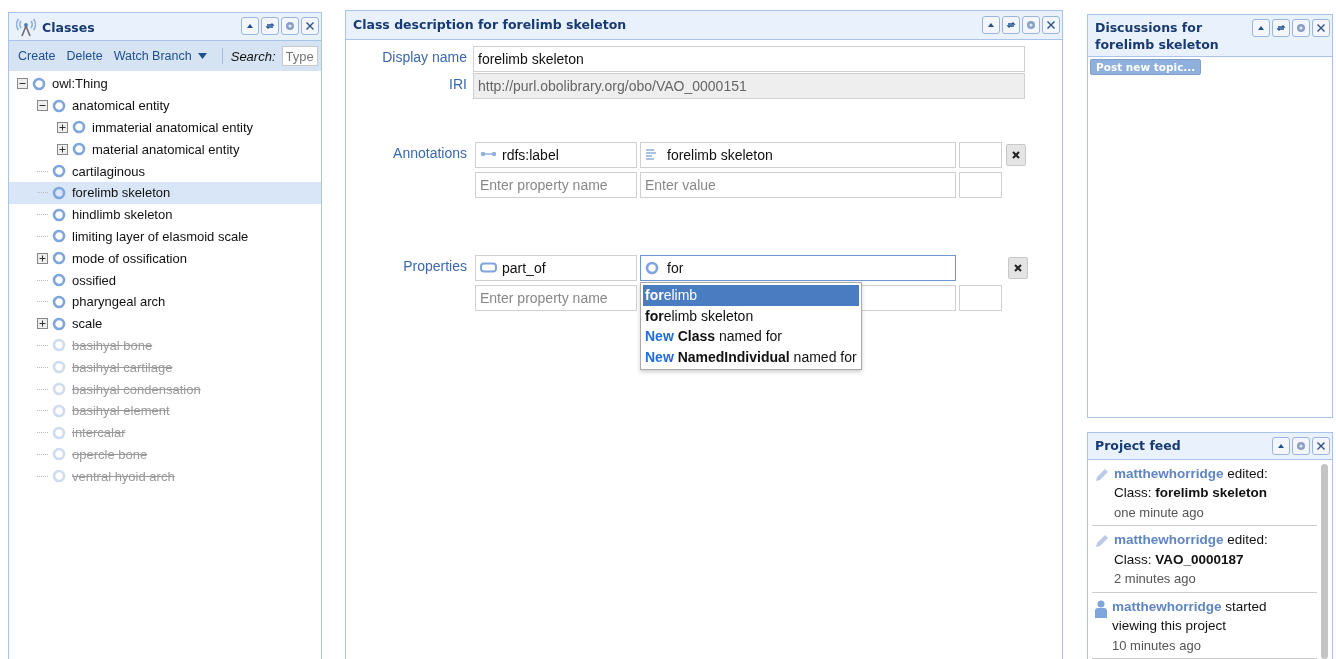 The height and width of the screenshot is (659, 1336). I want to click on value-field: Enter value, so click(798, 185).